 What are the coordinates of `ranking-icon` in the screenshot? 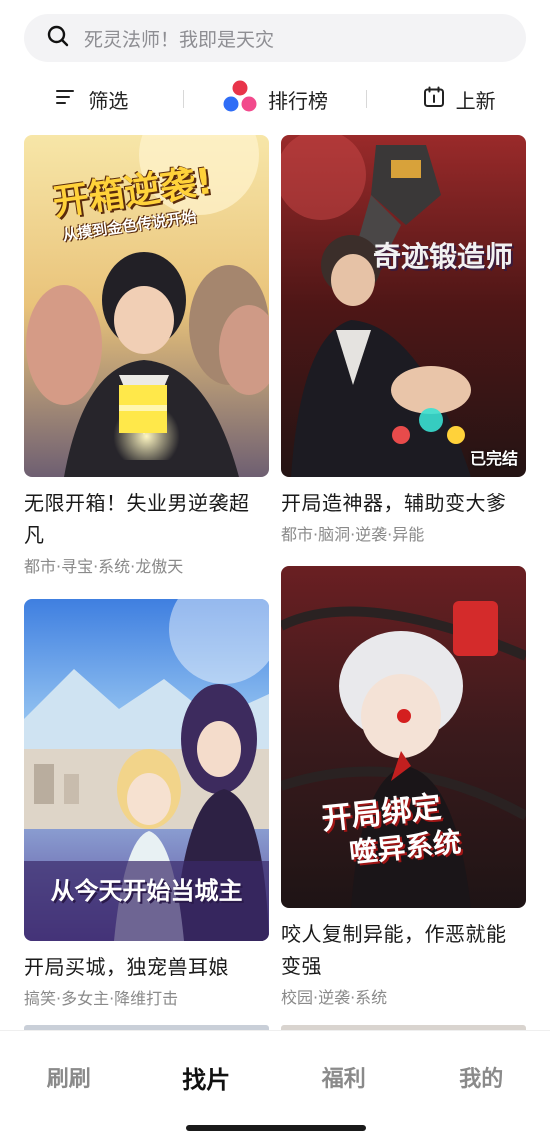 It's located at (240, 99).